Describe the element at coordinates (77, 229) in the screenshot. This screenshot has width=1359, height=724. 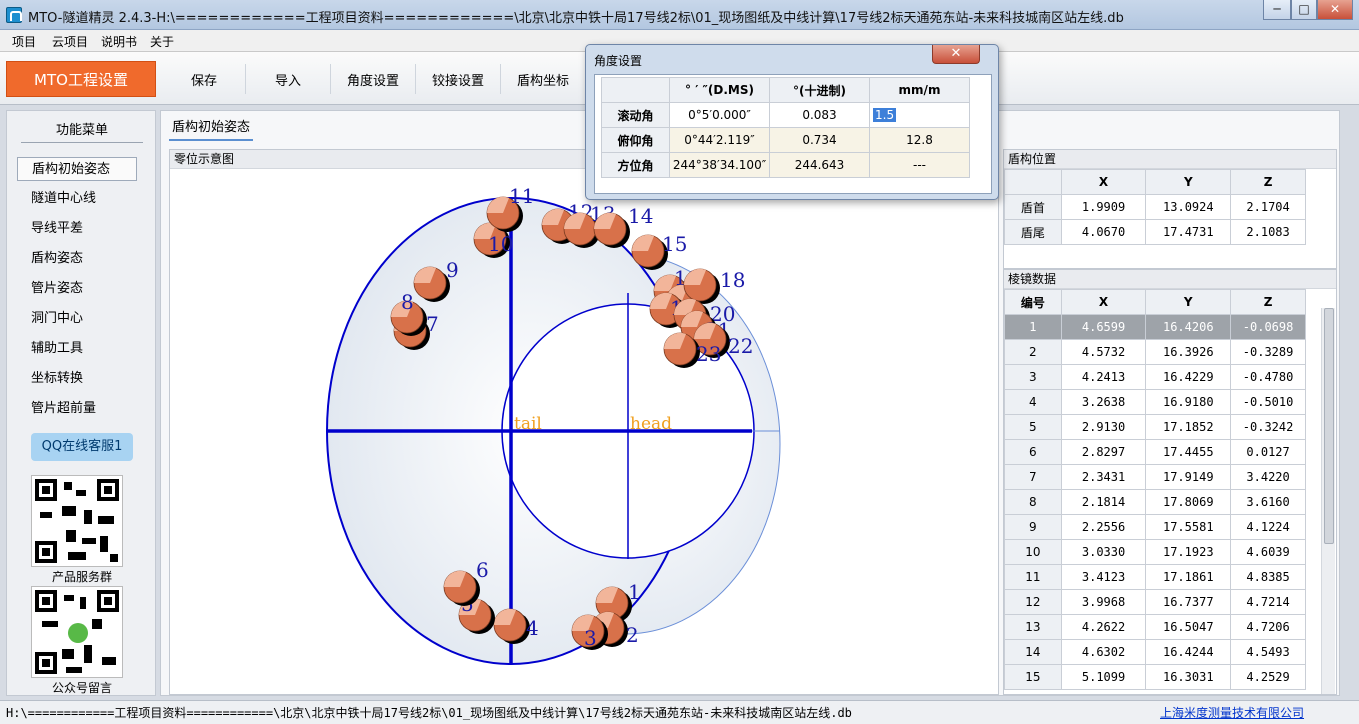
I see `sidebar-item-traverse-adjust: 导线平差` at that location.